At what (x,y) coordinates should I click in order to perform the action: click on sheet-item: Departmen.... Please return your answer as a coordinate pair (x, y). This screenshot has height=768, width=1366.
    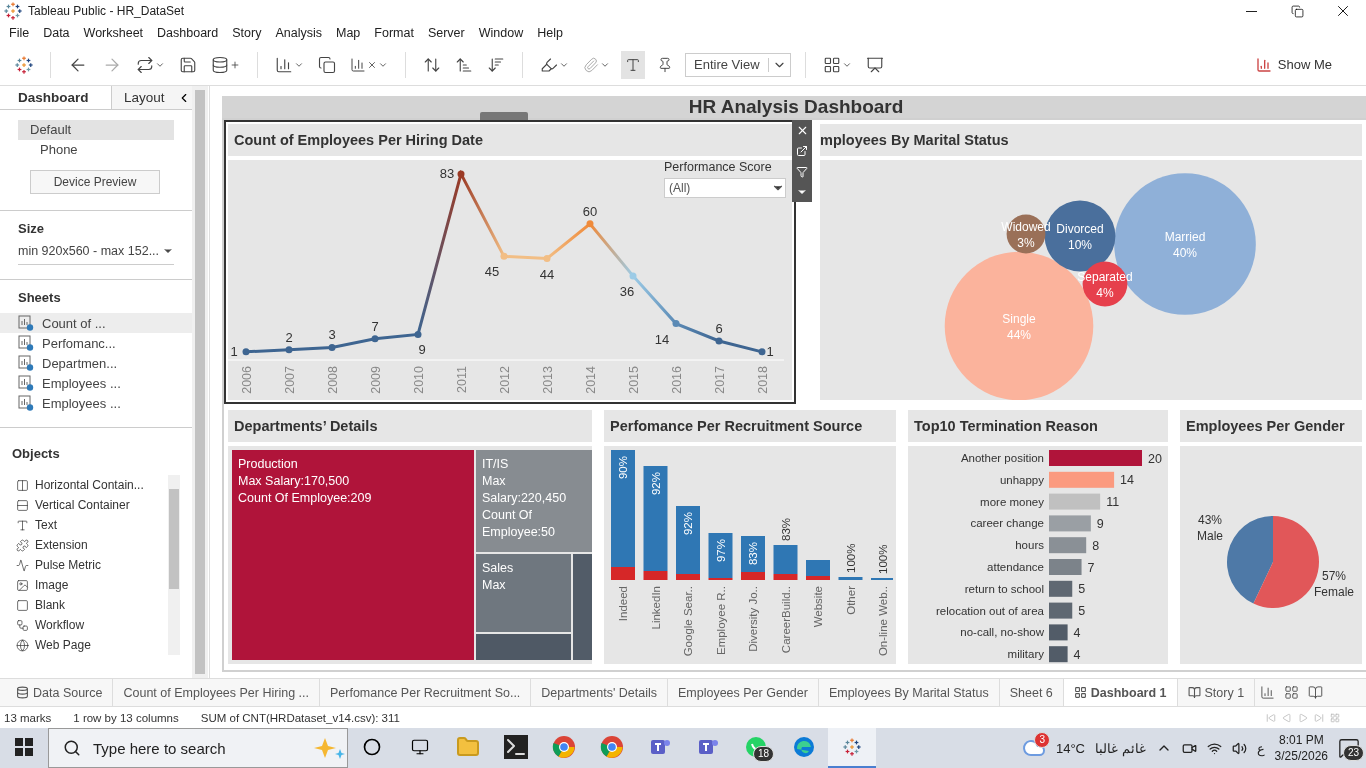
    Looking at the image, I should click on (96, 363).